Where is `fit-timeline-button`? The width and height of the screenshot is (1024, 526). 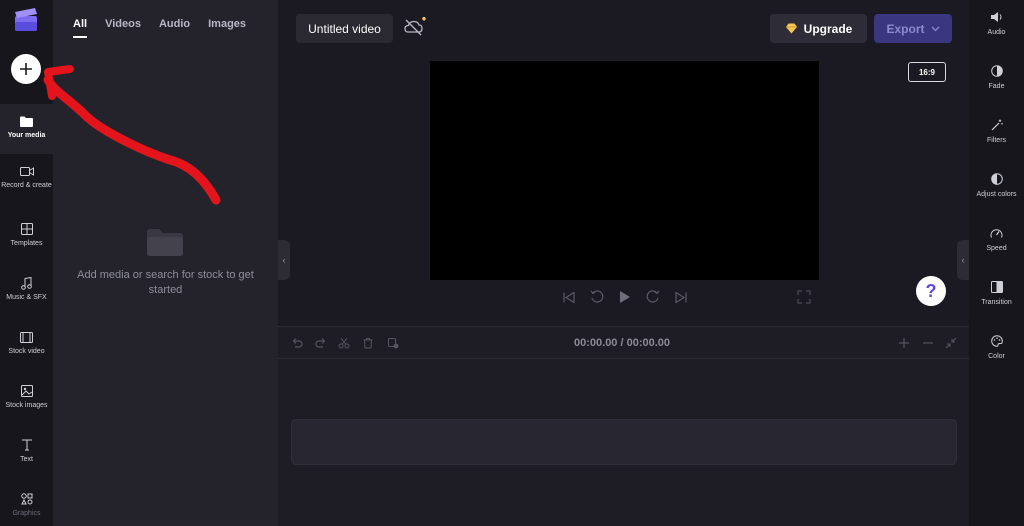
fit-timeline-button is located at coordinates (951, 343).